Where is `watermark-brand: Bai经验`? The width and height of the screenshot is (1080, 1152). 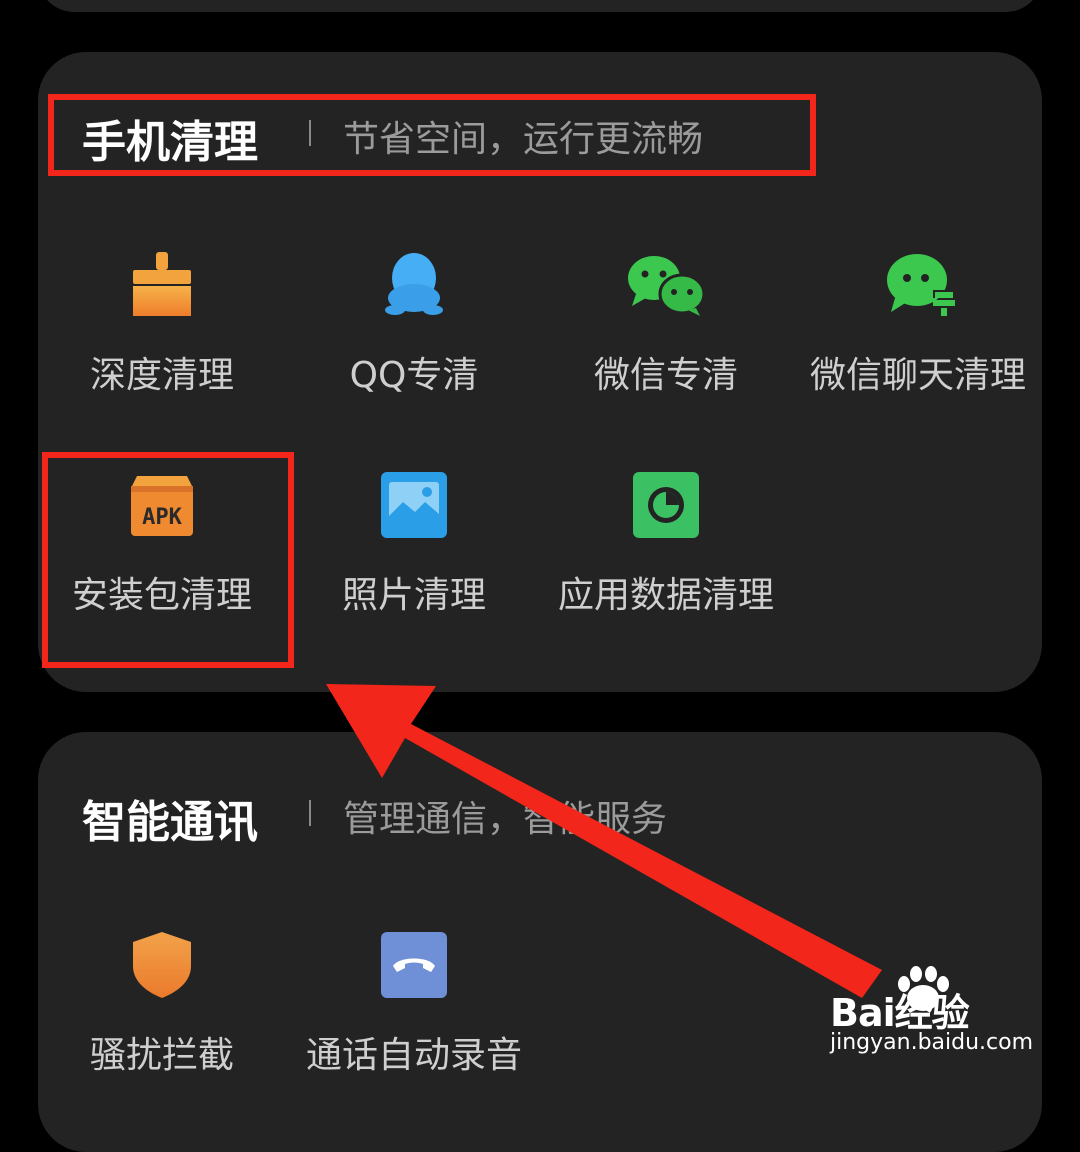
watermark-brand: Bai经验 is located at coordinates (900, 1013).